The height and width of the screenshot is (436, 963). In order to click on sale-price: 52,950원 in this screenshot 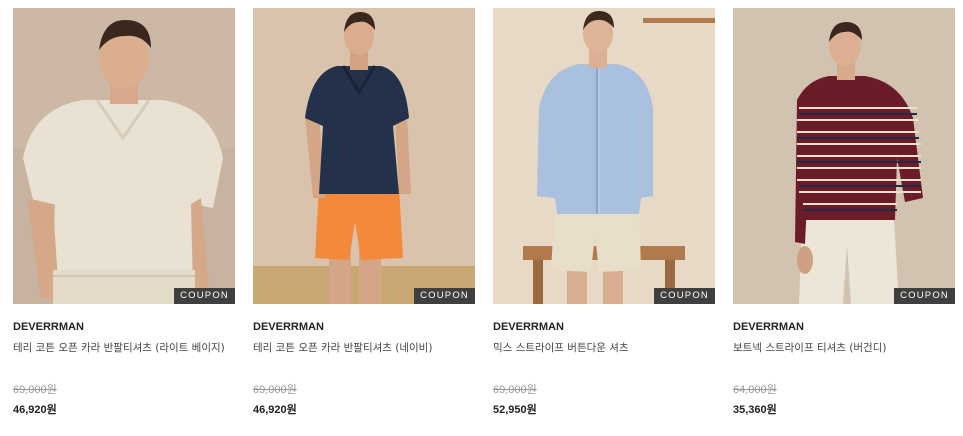, I will do `click(515, 410)`.